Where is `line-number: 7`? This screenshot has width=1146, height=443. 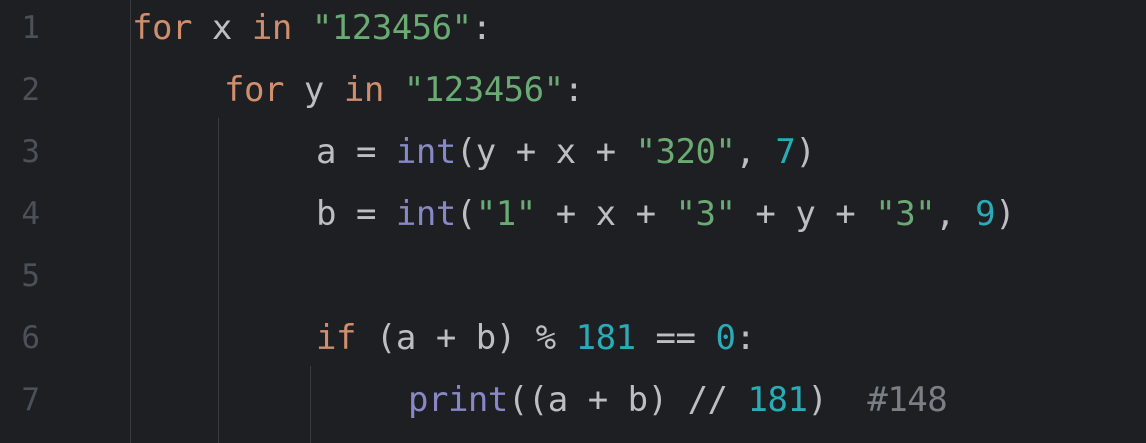
line-number: 7 is located at coordinates (30, 400).